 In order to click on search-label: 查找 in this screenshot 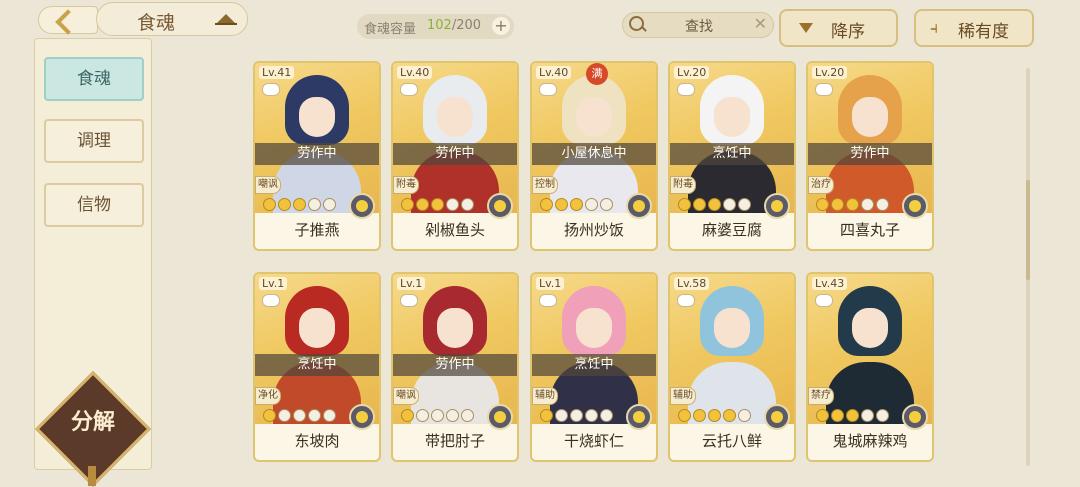, I will do `click(699, 27)`.